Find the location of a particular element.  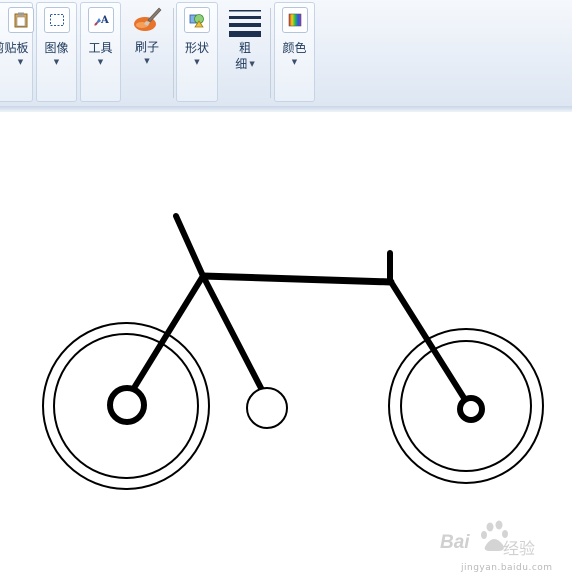

shapes-icon is located at coordinates (197, 20).